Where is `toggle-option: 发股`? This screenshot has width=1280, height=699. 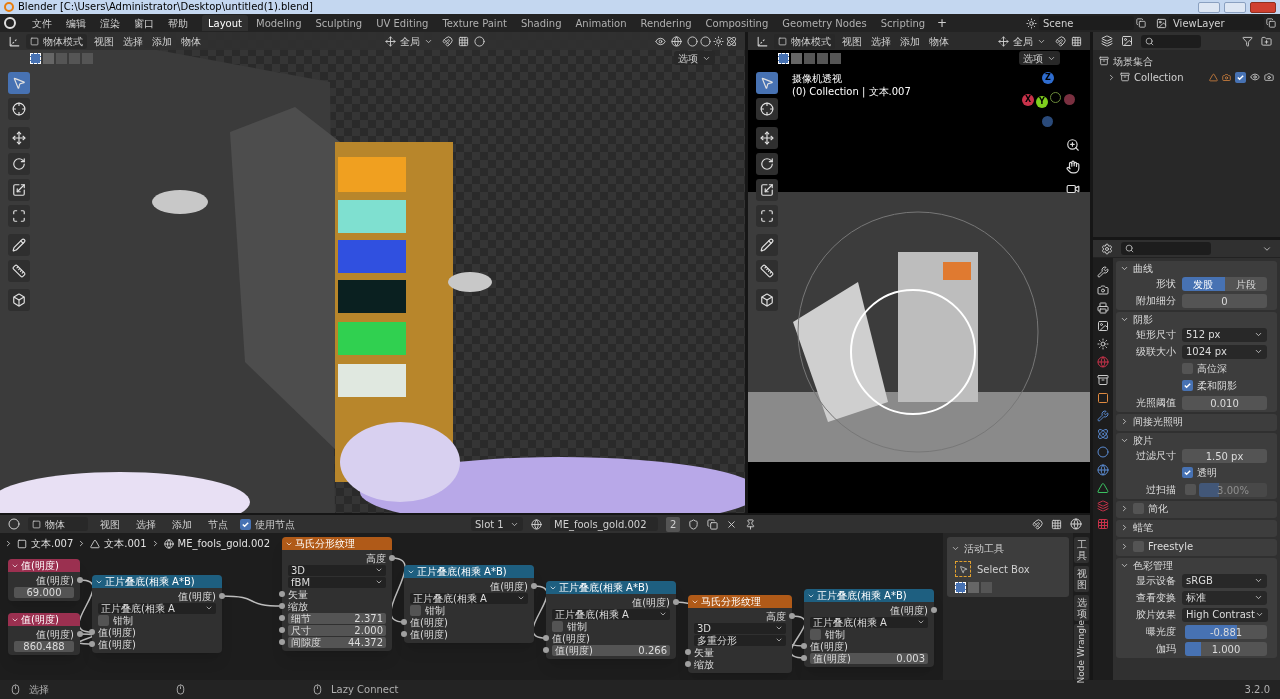 toggle-option: 发股 is located at coordinates (1203, 283).